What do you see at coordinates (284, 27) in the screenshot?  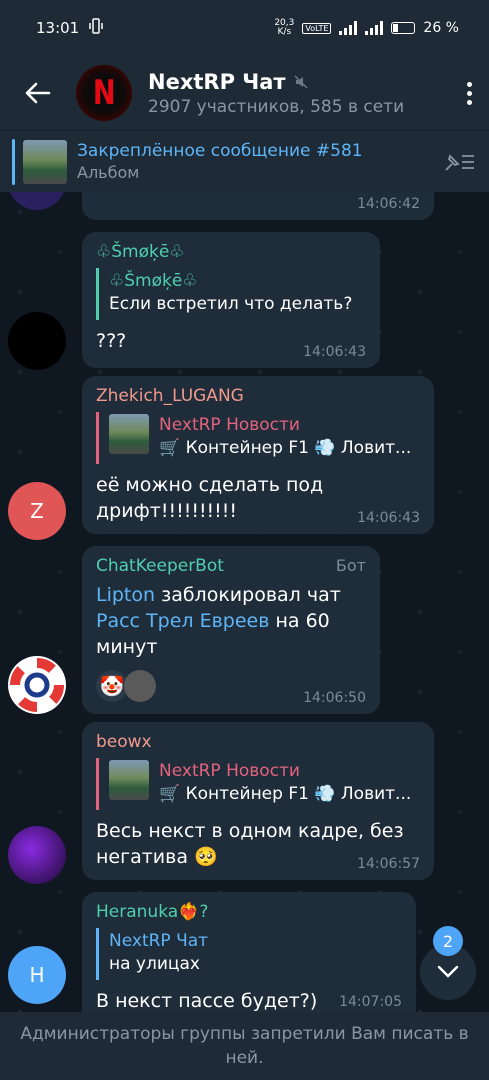 I see `net-speed: 20,3 K/s` at bounding box center [284, 27].